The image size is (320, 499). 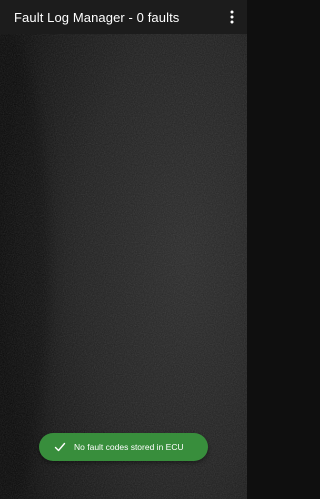 What do you see at coordinates (129, 447) in the screenshot?
I see `snackbar-message: No fault codes stored in ECU` at bounding box center [129, 447].